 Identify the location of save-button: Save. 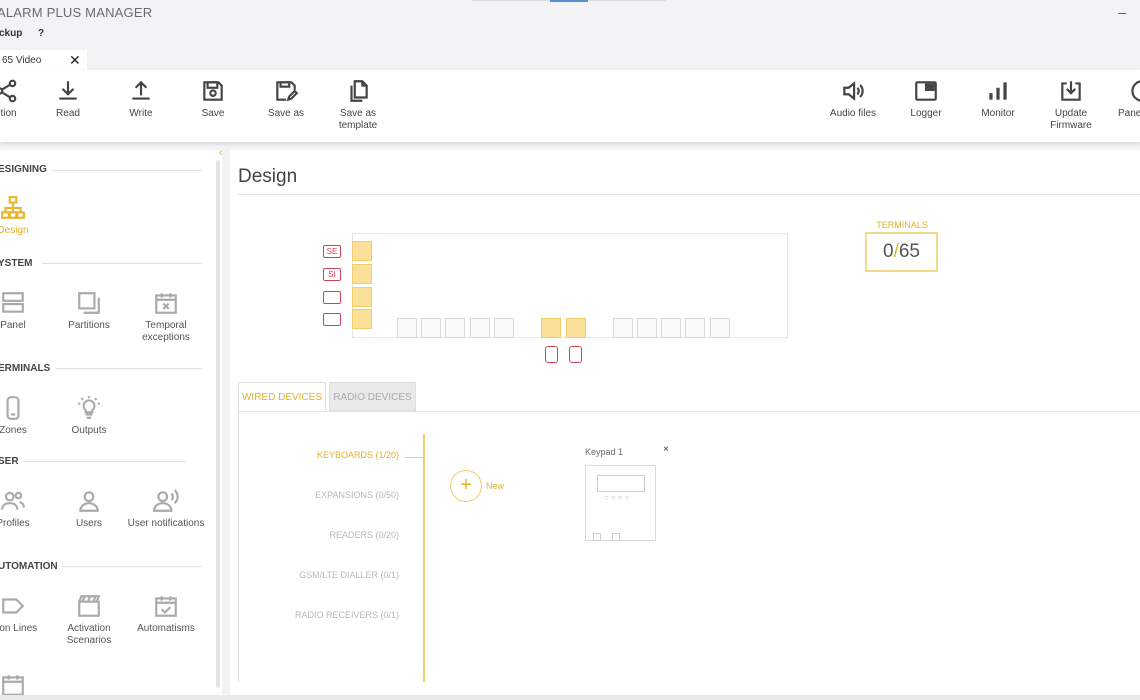
(213, 99).